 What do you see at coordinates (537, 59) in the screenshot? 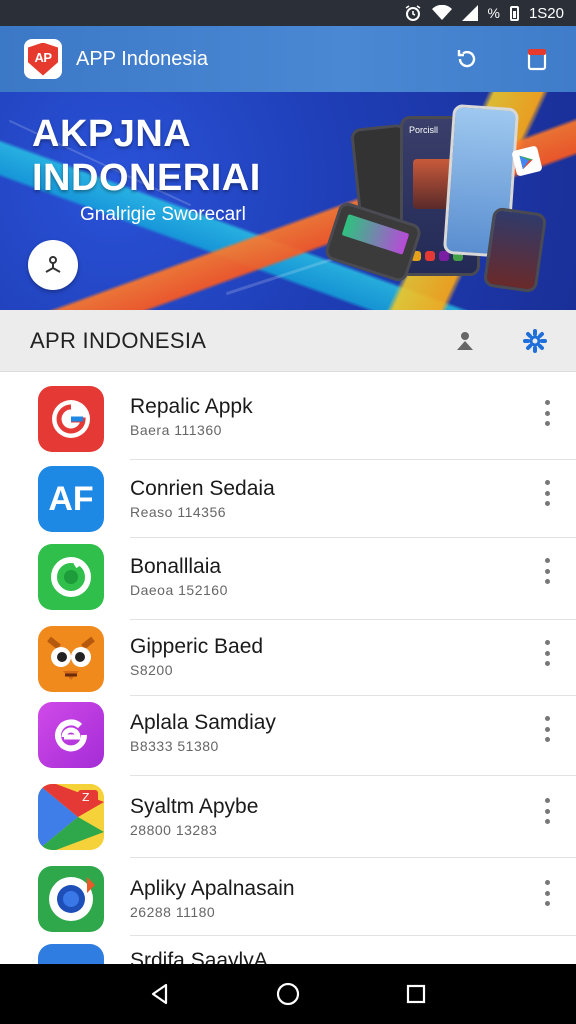
I see `share-icon` at bounding box center [537, 59].